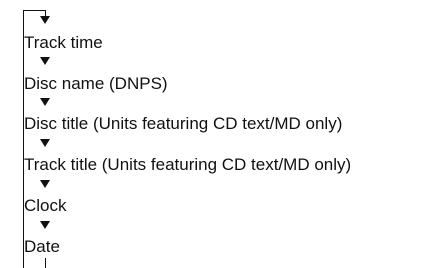 Image resolution: width=440 pixels, height=268 pixels. What do you see at coordinates (63, 42) in the screenshot?
I see `item-track-time: Track time` at bounding box center [63, 42].